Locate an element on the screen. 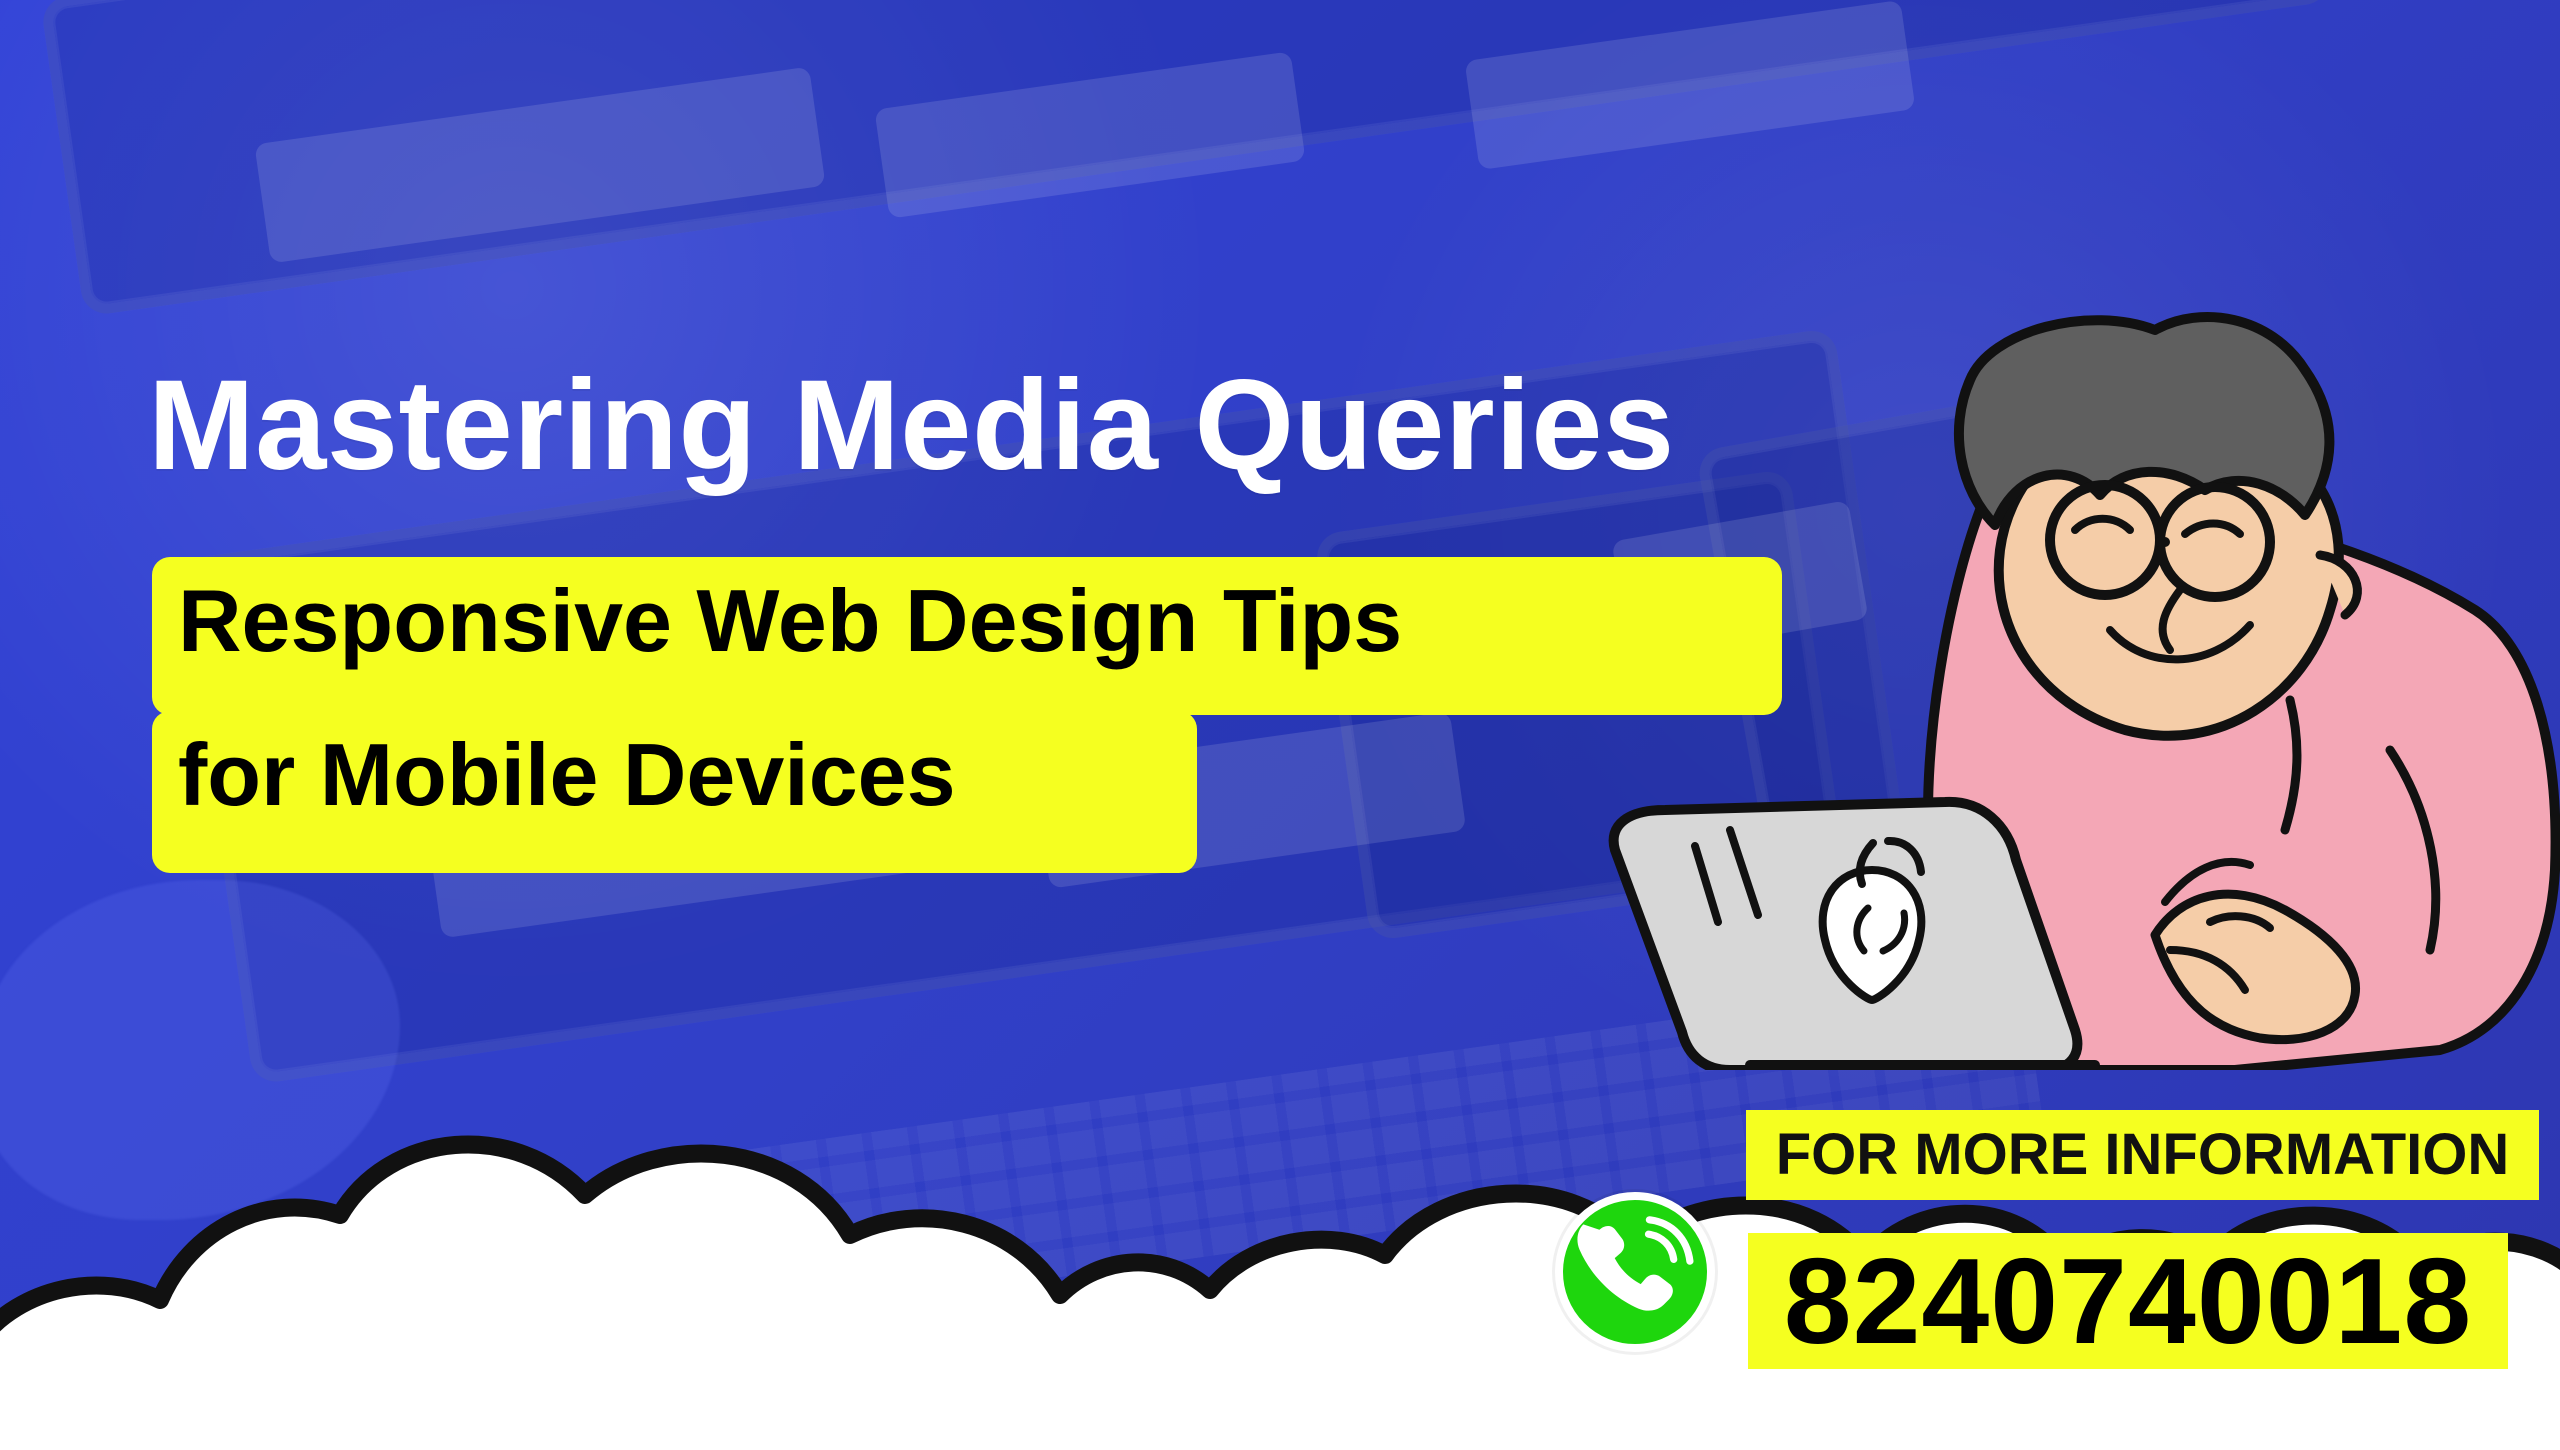  contact-label: FOR MORE INFORMATION is located at coordinates (2142, 1155).